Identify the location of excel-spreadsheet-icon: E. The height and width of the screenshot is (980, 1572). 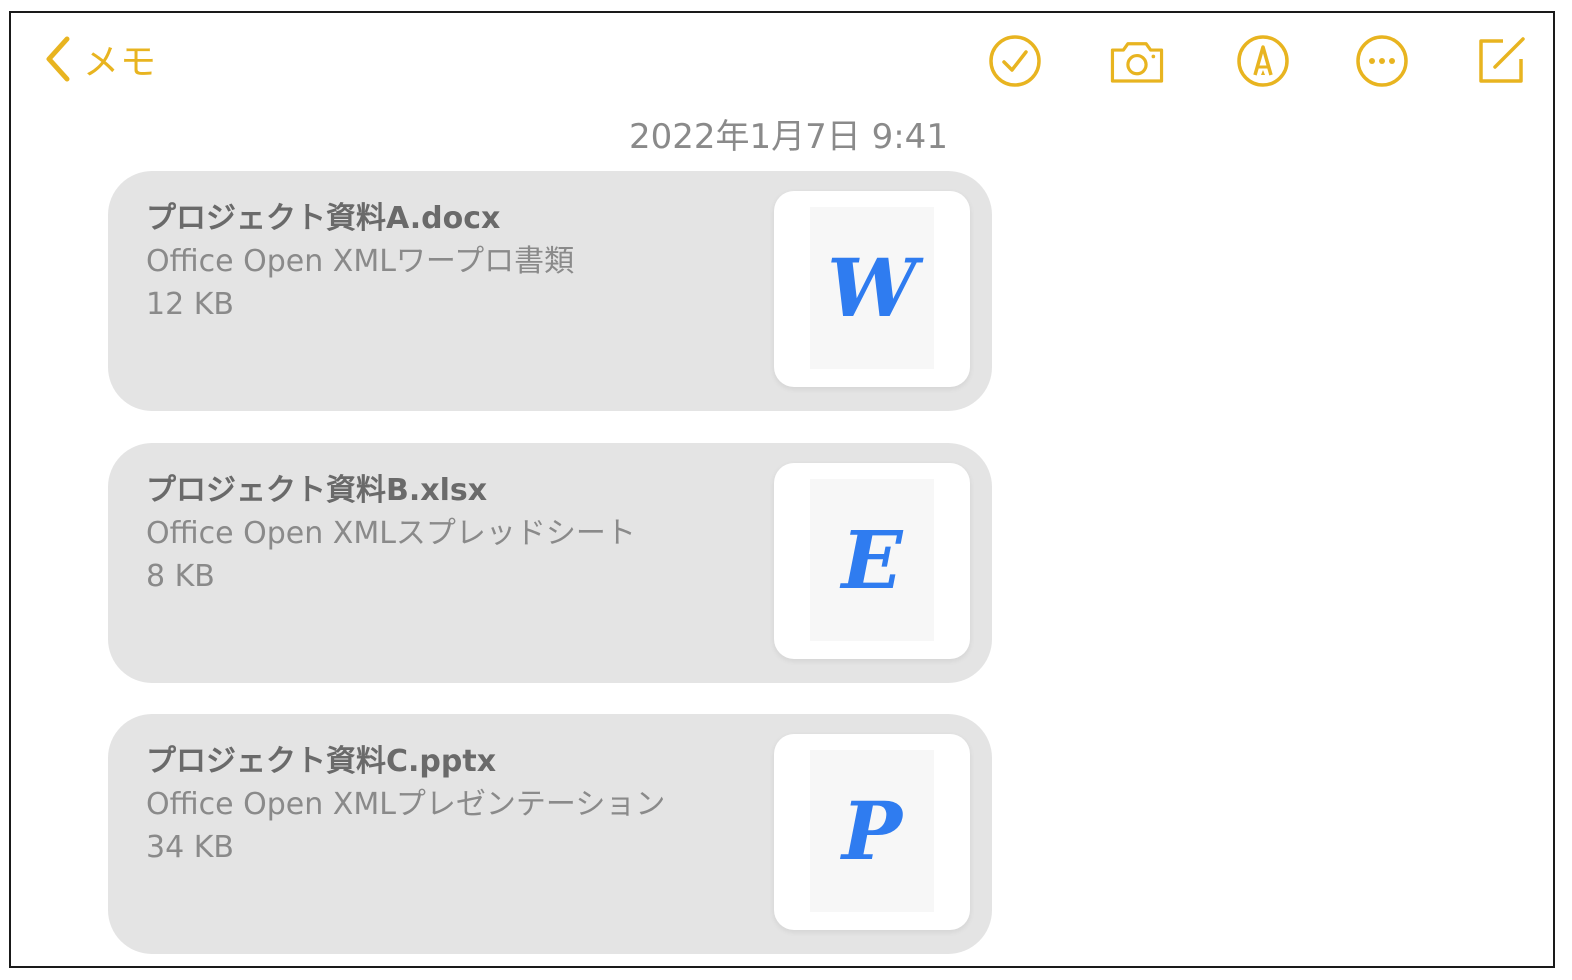
(872, 560).